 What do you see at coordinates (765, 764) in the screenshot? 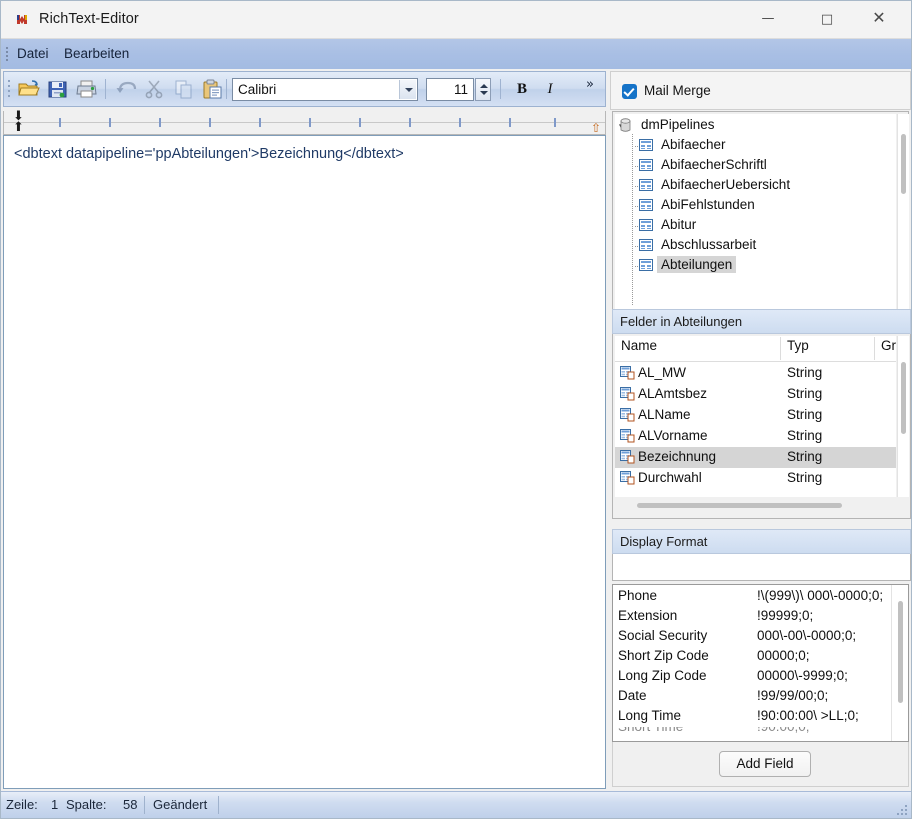
I see `add-field-button: Add Field` at bounding box center [765, 764].